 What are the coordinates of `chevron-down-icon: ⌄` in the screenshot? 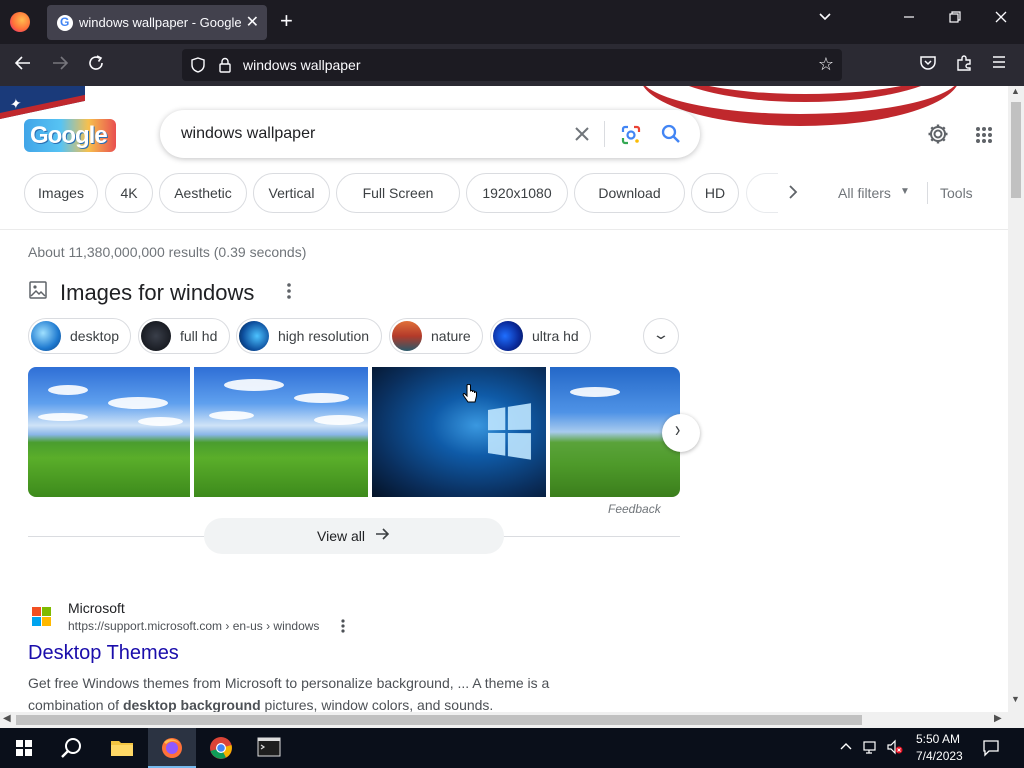 It's located at (661, 334).